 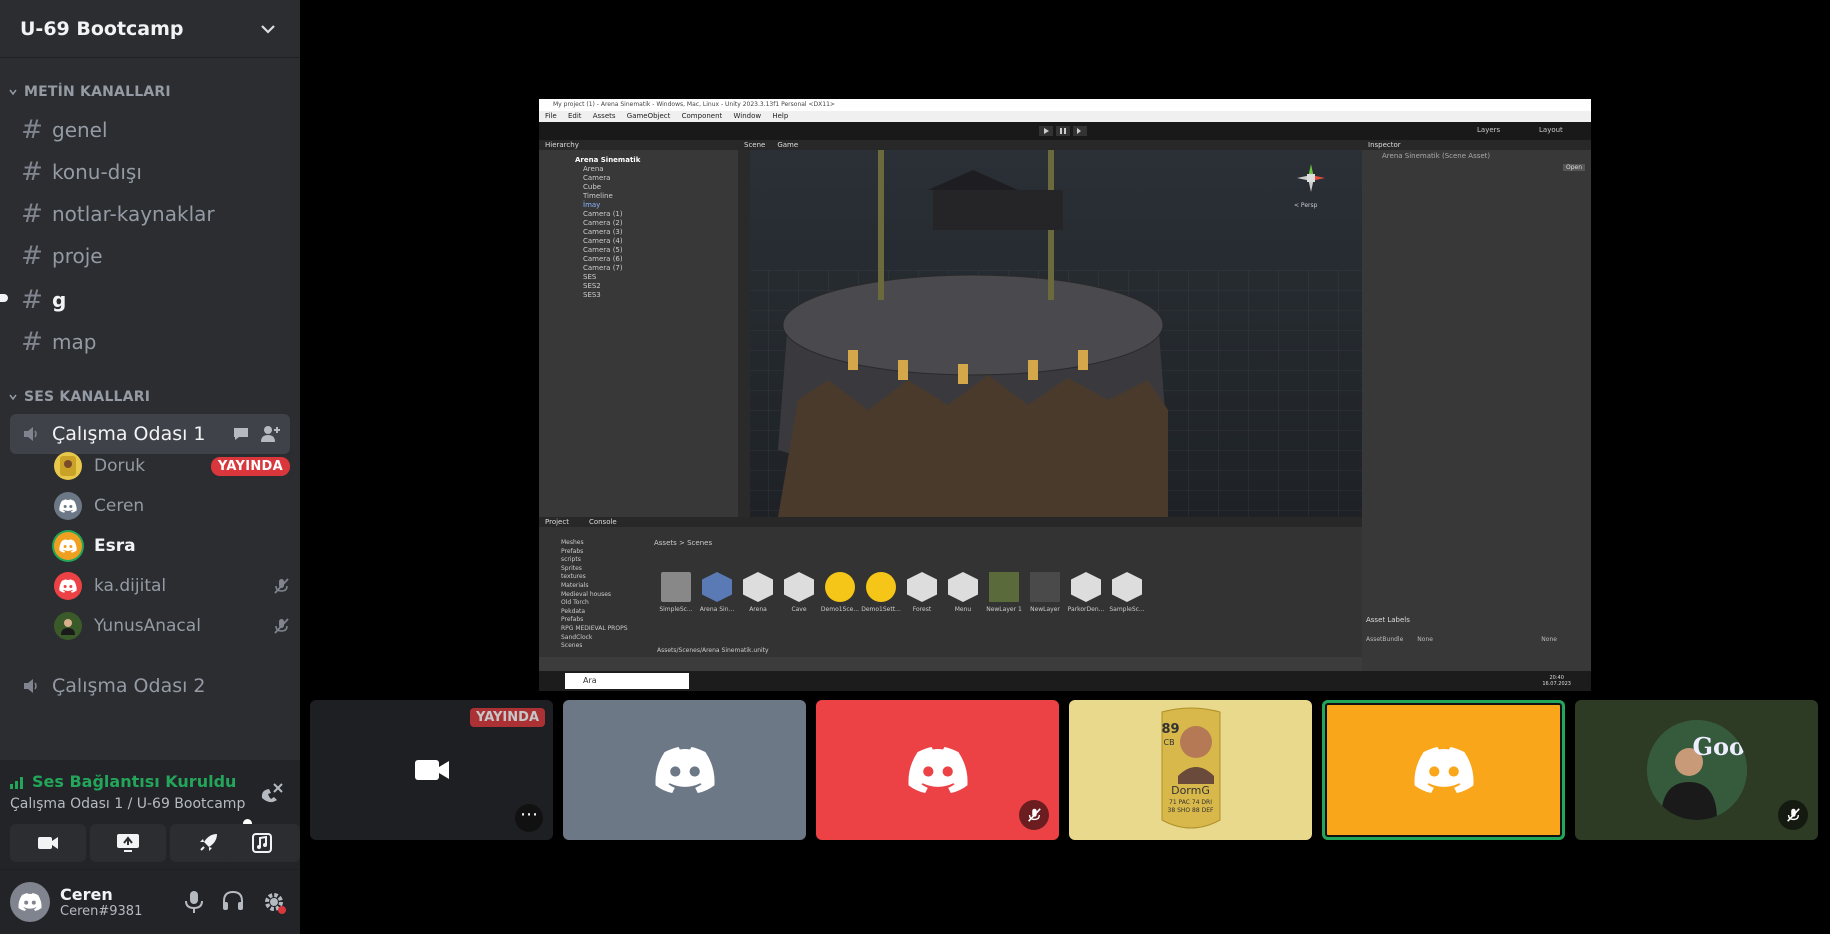 What do you see at coordinates (557, 522) in the screenshot?
I see `project-tab: Project` at bounding box center [557, 522].